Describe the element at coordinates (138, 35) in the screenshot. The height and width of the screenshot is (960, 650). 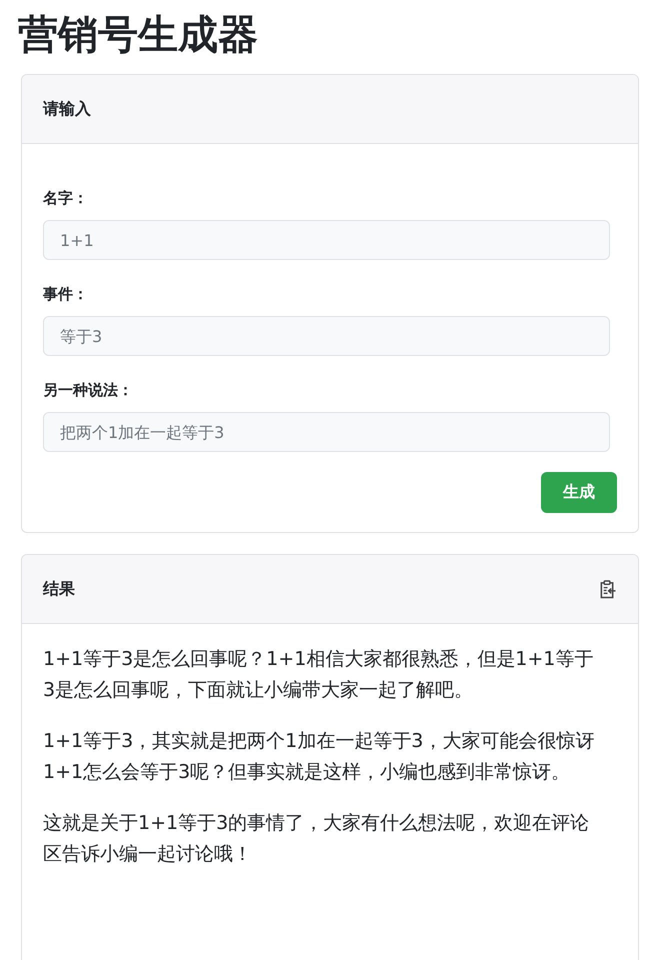
I see `page-title: 营销号生成器` at that location.